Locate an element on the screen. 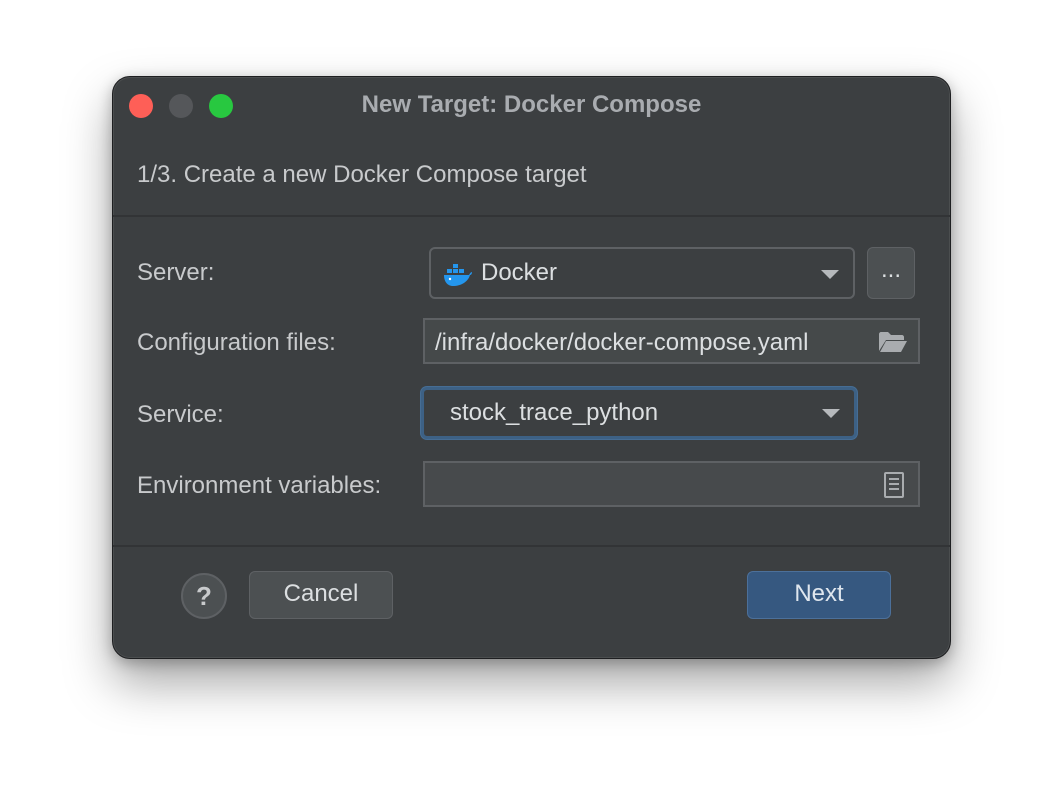 The height and width of the screenshot is (806, 1062). service-dropdown: stock_trace_python is located at coordinates (639, 413).